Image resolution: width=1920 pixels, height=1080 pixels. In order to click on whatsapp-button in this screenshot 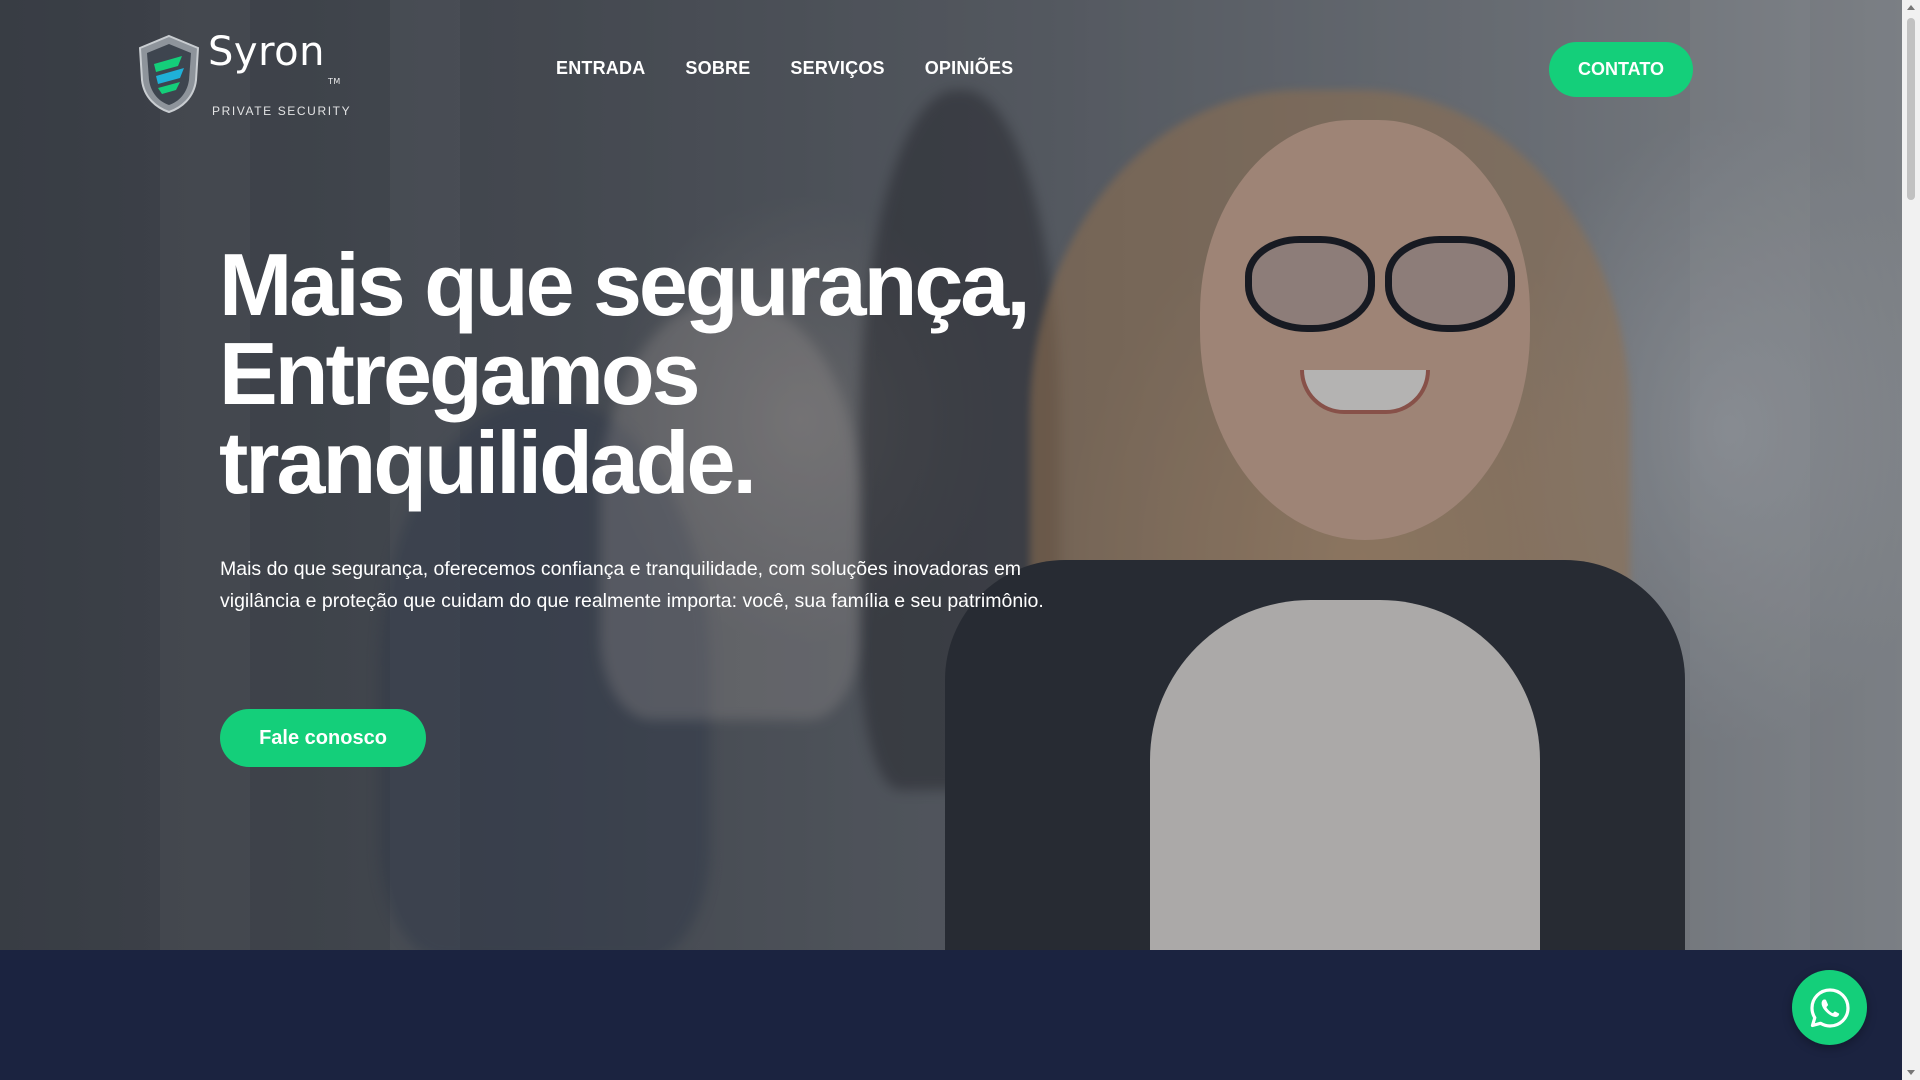, I will do `click(1829, 1007)`.